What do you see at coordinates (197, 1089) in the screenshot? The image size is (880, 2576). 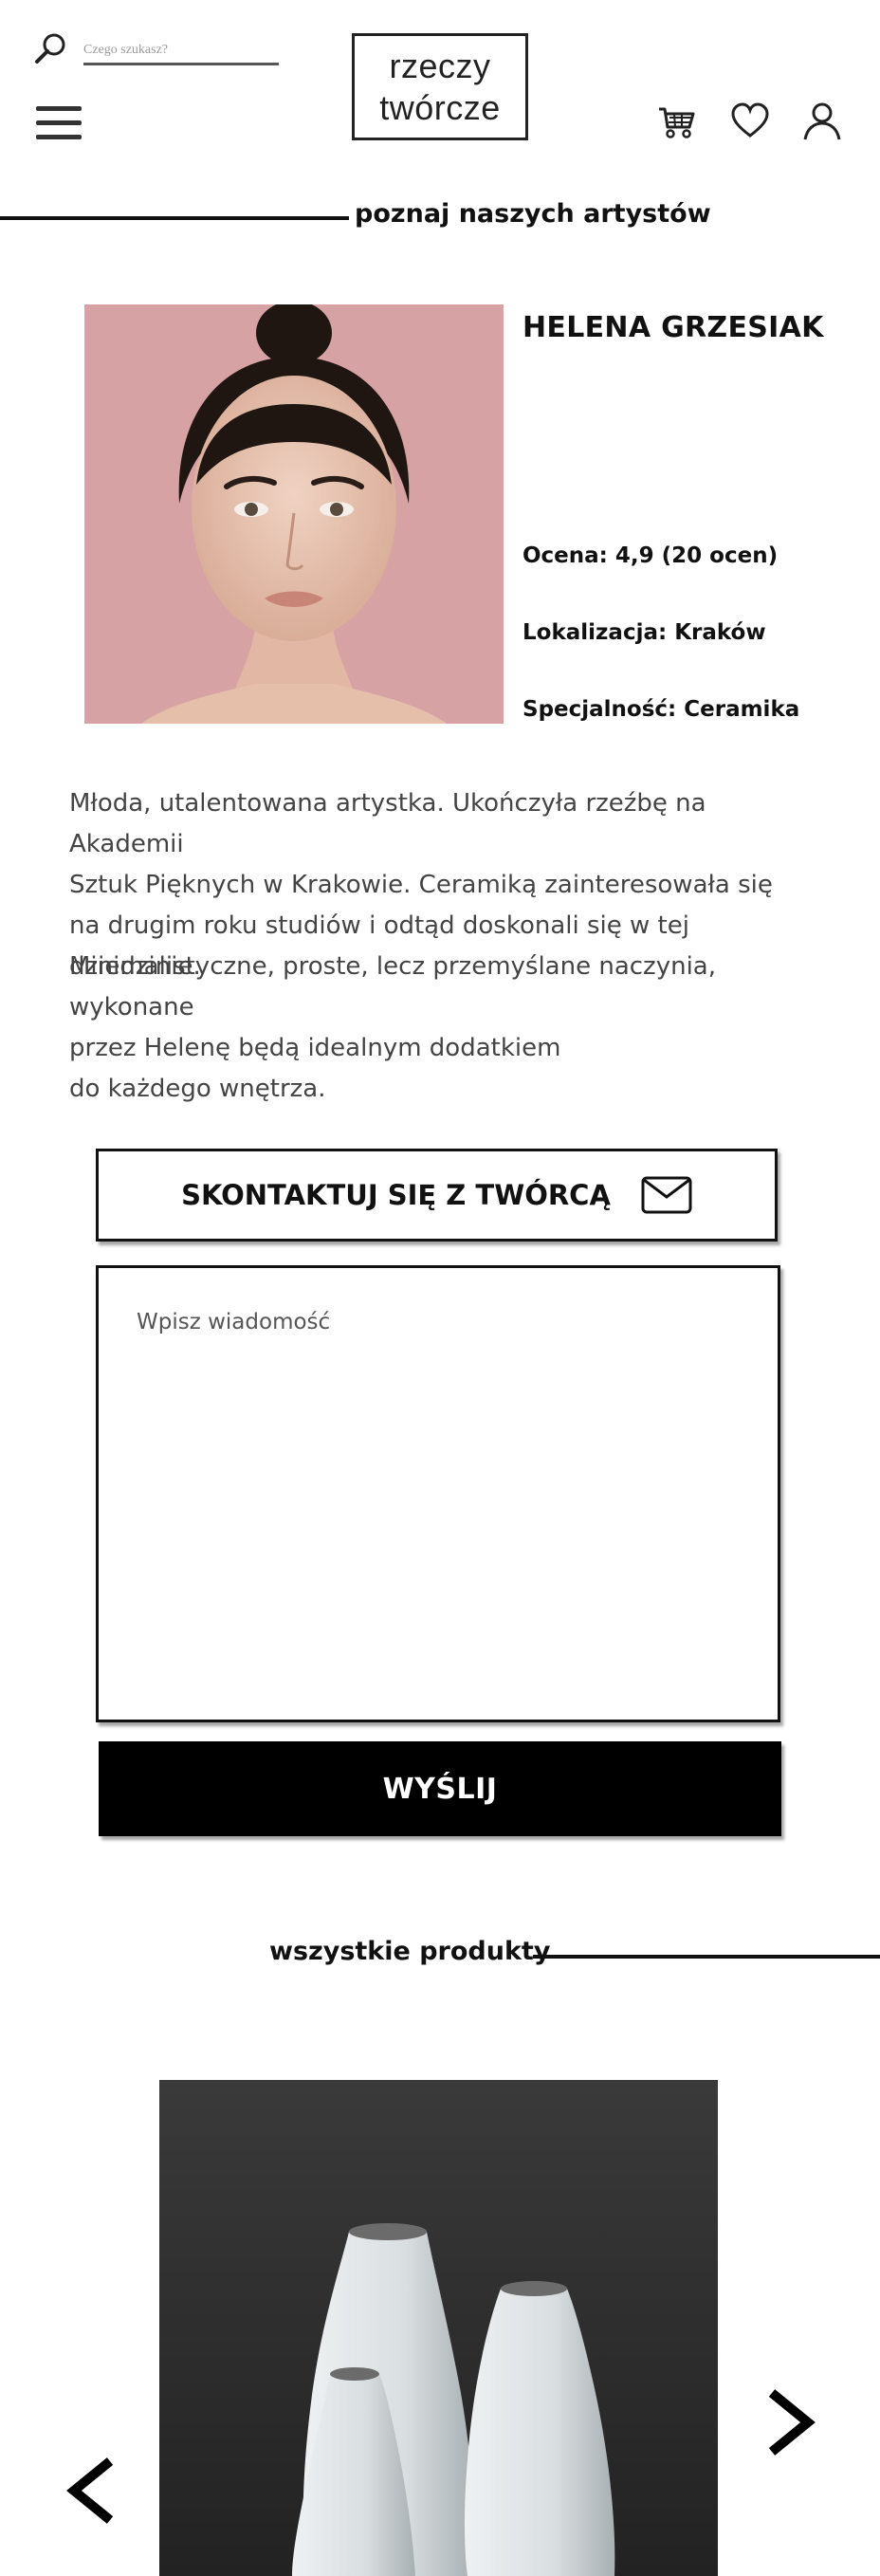 I see `bio-line: do każdego wnętrza.` at bounding box center [197, 1089].